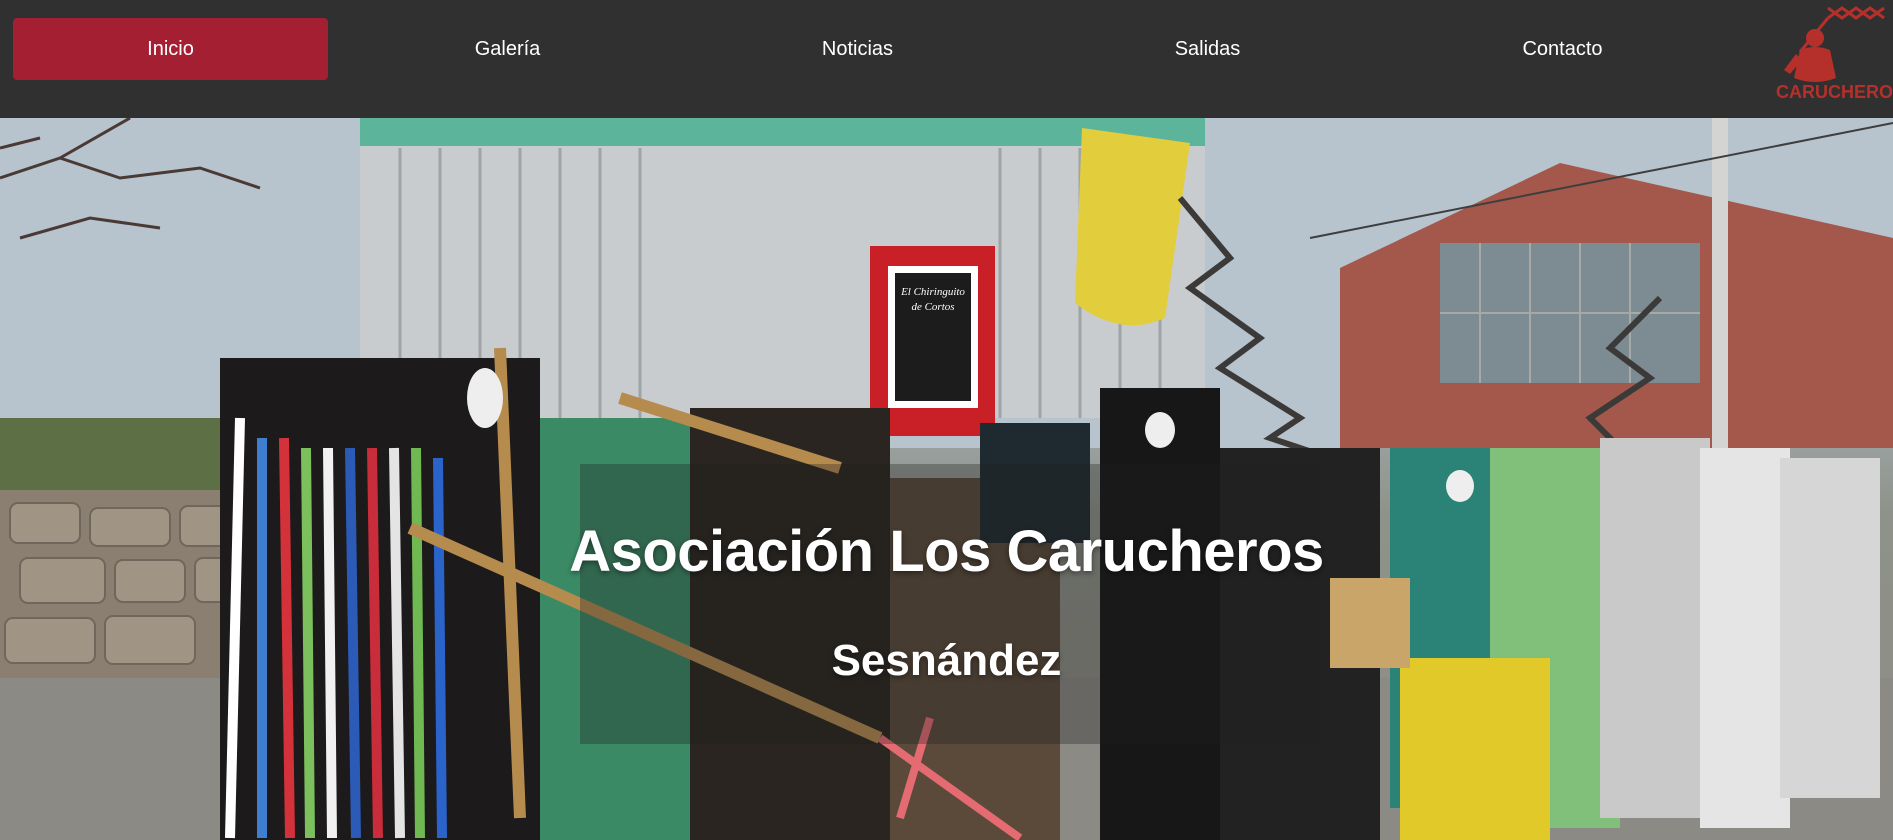 This screenshot has height=840, width=1893. I want to click on nav-item-salidas: Salidas, so click(1207, 49).